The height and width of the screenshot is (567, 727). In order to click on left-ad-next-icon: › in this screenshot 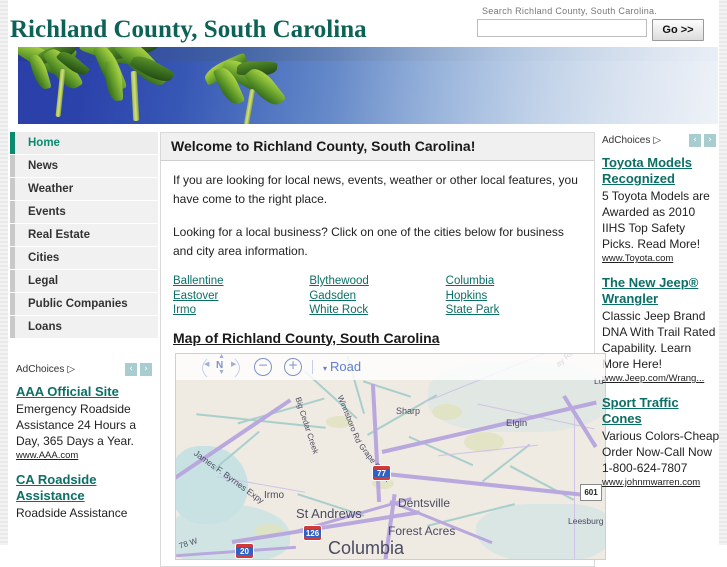, I will do `click(146, 369)`.